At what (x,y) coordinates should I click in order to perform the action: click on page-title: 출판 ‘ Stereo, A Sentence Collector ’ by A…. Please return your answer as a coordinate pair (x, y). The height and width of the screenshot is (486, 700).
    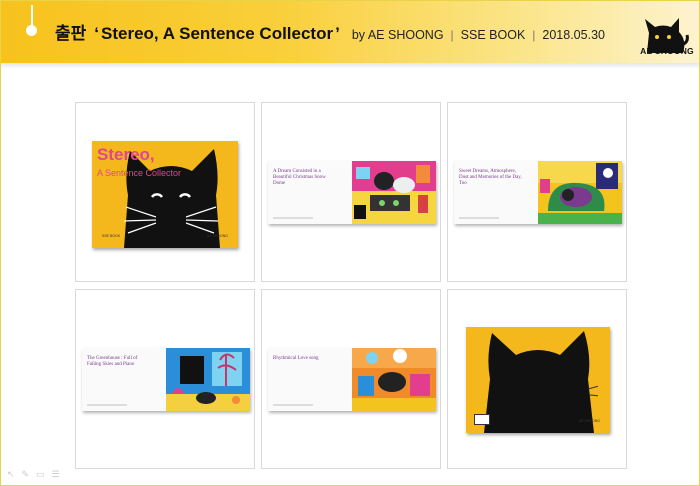
    Looking at the image, I should click on (330, 31).